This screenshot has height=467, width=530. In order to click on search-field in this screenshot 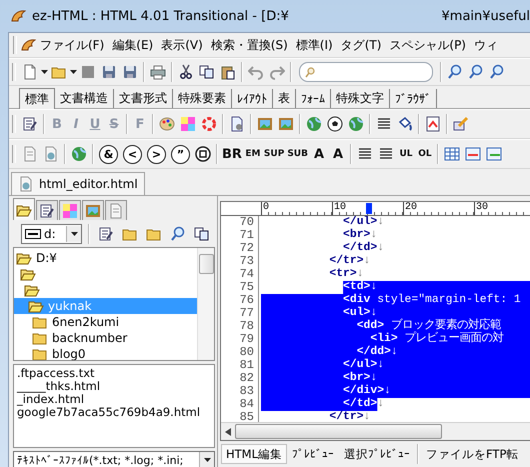, I will do `click(366, 72)`.